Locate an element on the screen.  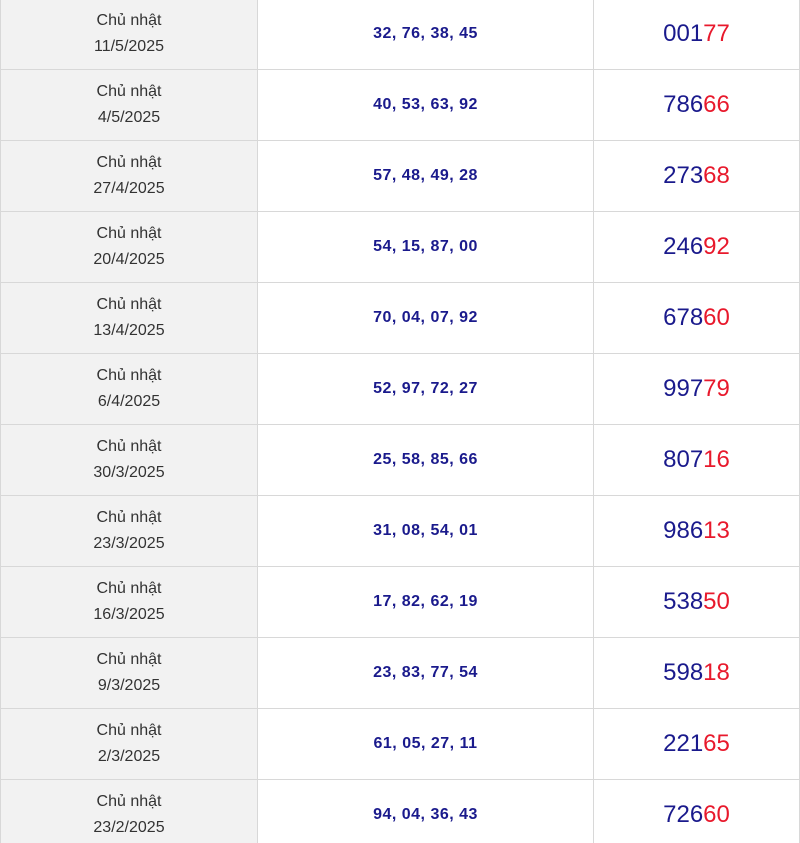
special-prize-cell: 59818 is located at coordinates (696, 673).